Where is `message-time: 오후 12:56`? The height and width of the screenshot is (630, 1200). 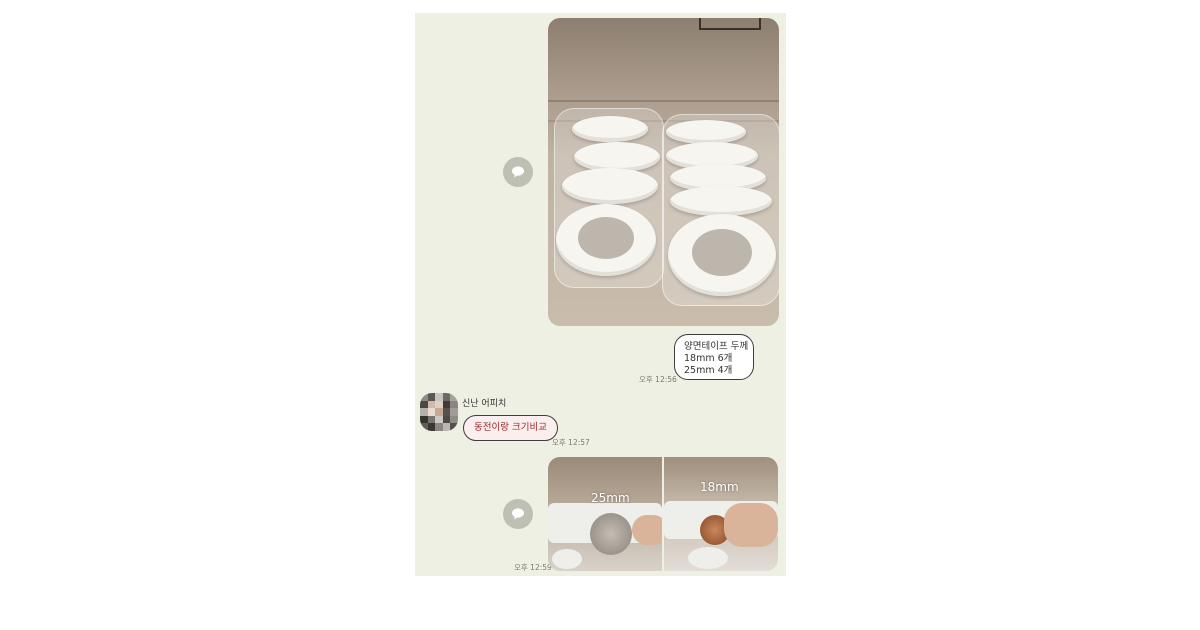
message-time: 오후 12:56 is located at coordinates (658, 379).